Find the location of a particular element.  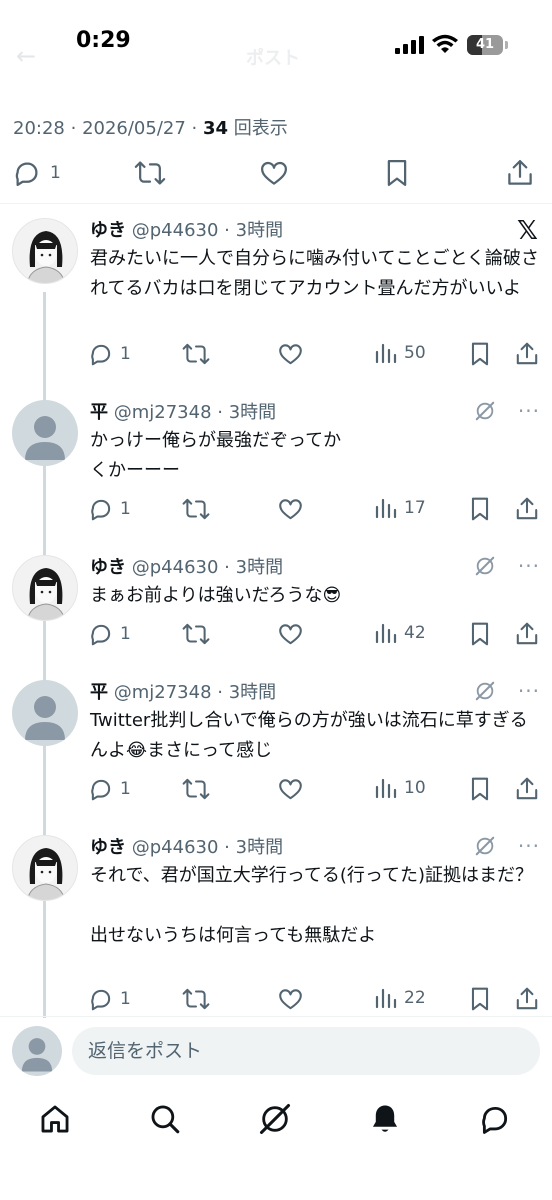

search-icon is located at coordinates (165, 1119).